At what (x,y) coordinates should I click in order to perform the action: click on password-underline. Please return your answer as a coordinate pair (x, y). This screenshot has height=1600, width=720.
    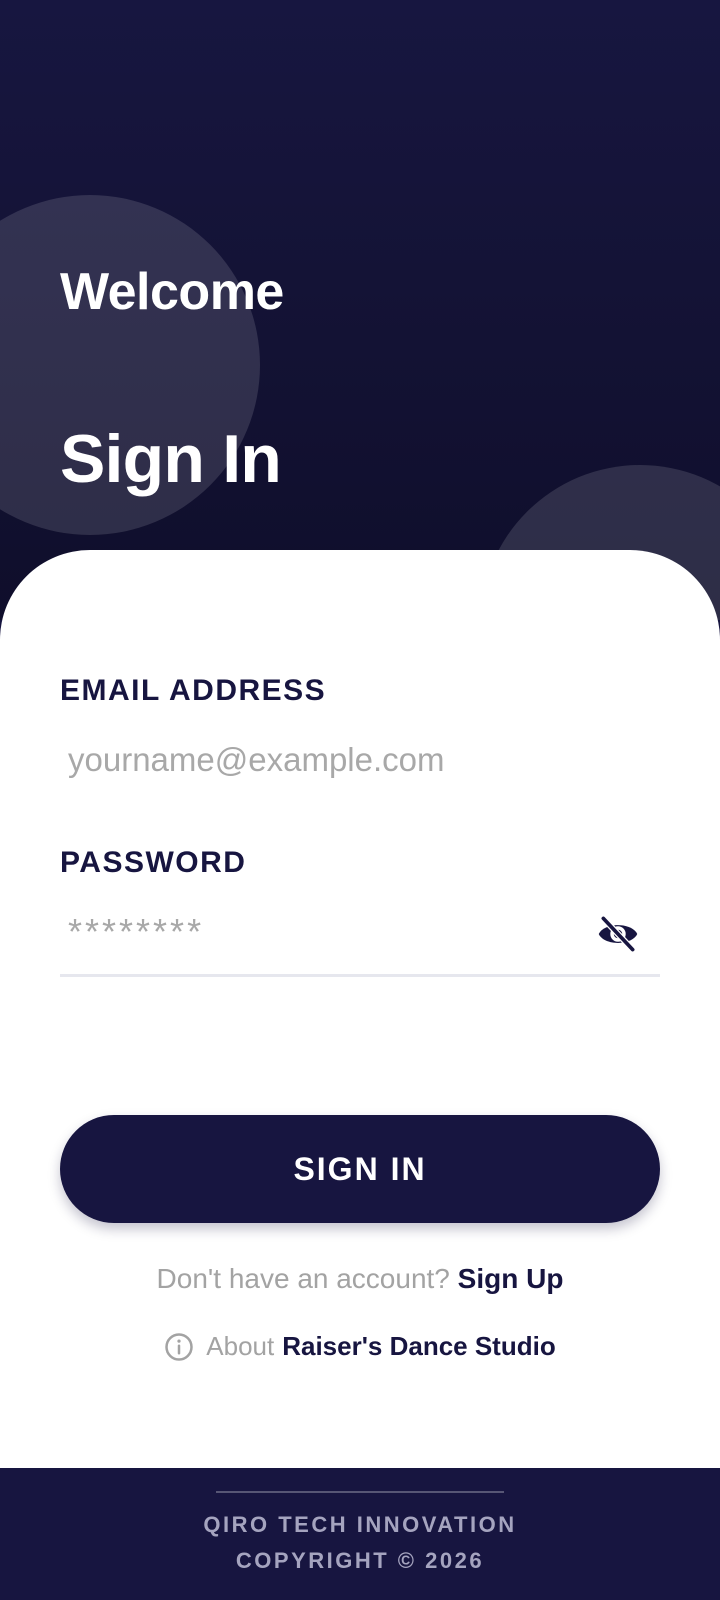
    Looking at the image, I should click on (360, 975).